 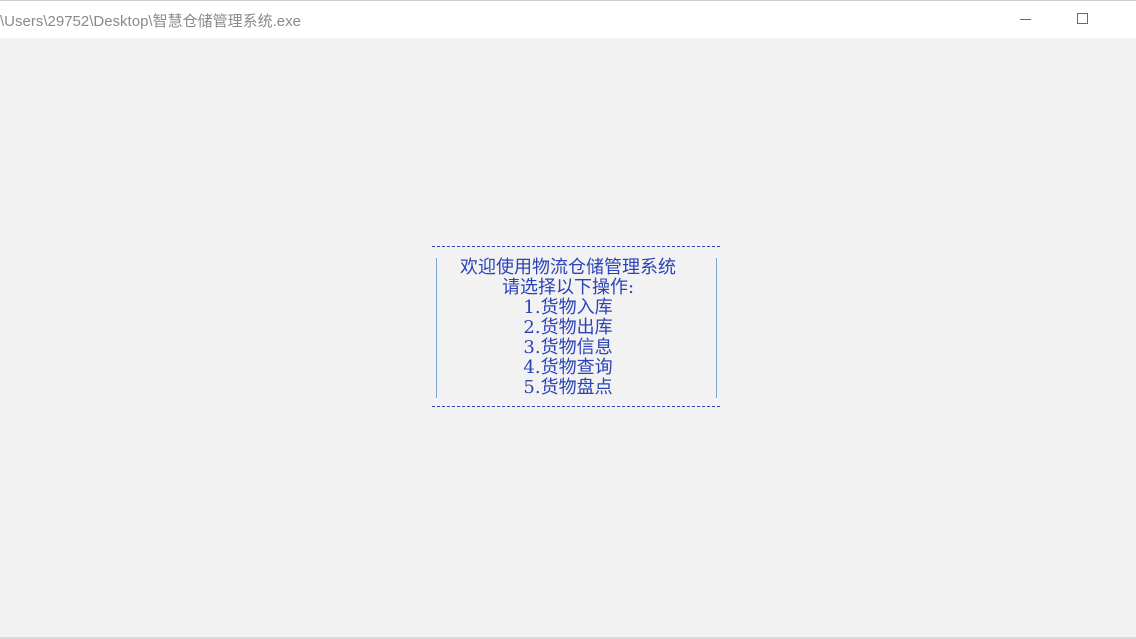 What do you see at coordinates (576, 246) in the screenshot?
I see `menu-top-border` at bounding box center [576, 246].